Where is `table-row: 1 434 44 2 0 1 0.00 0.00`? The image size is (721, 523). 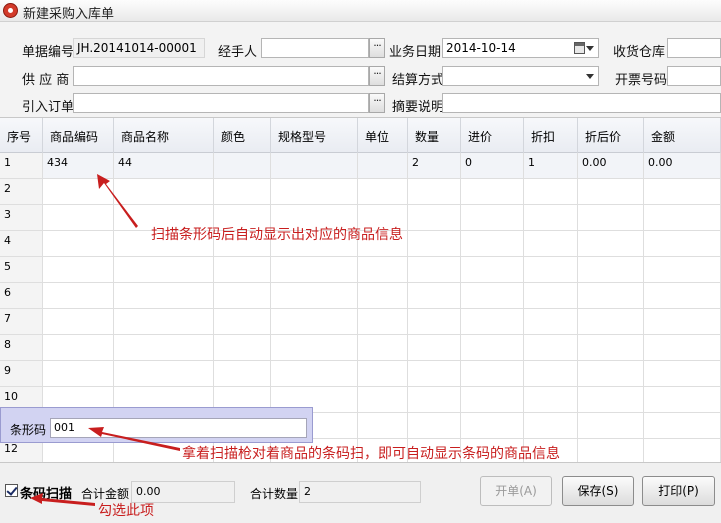
table-row: 1 434 44 2 0 1 0.00 0.00 is located at coordinates (360, 166).